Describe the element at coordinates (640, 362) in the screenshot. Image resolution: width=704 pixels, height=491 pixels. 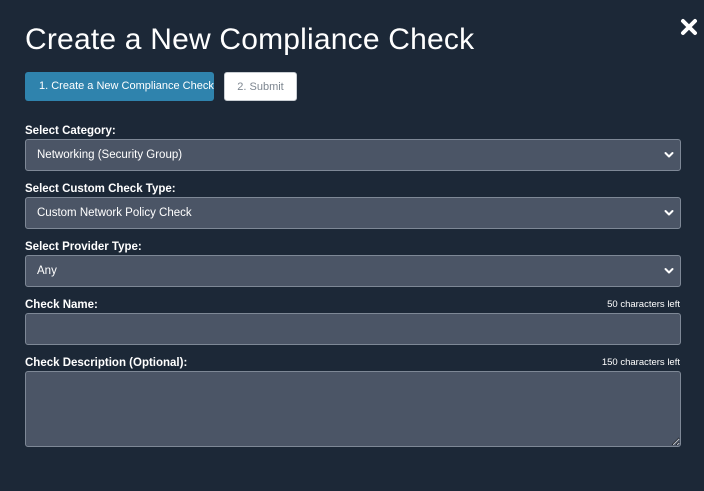
I see `check-description-char-counter: 150 characters left` at that location.